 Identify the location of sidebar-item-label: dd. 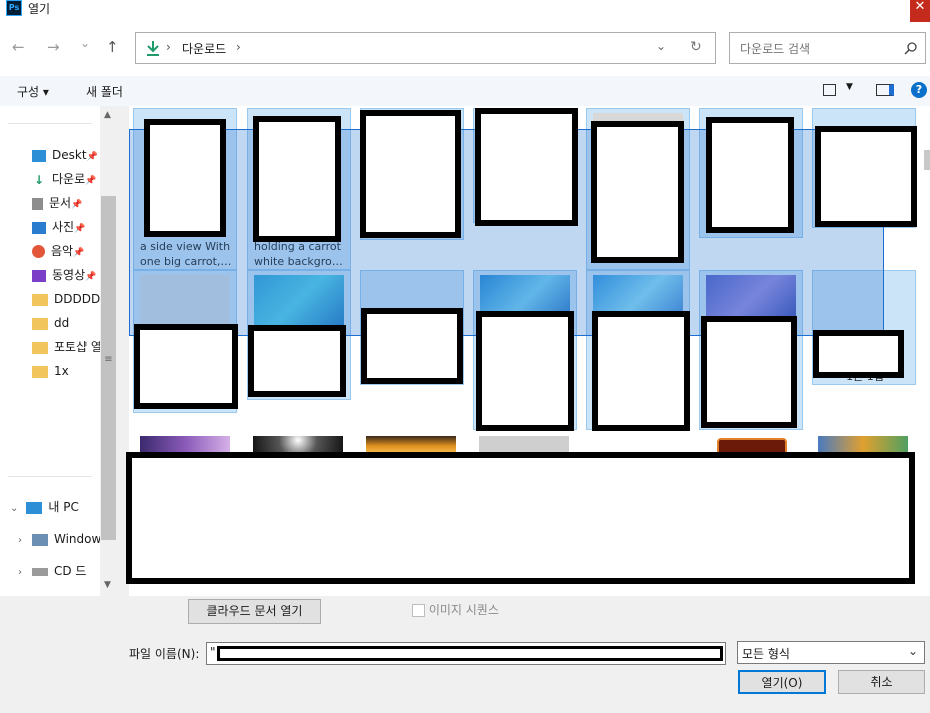
(62, 323).